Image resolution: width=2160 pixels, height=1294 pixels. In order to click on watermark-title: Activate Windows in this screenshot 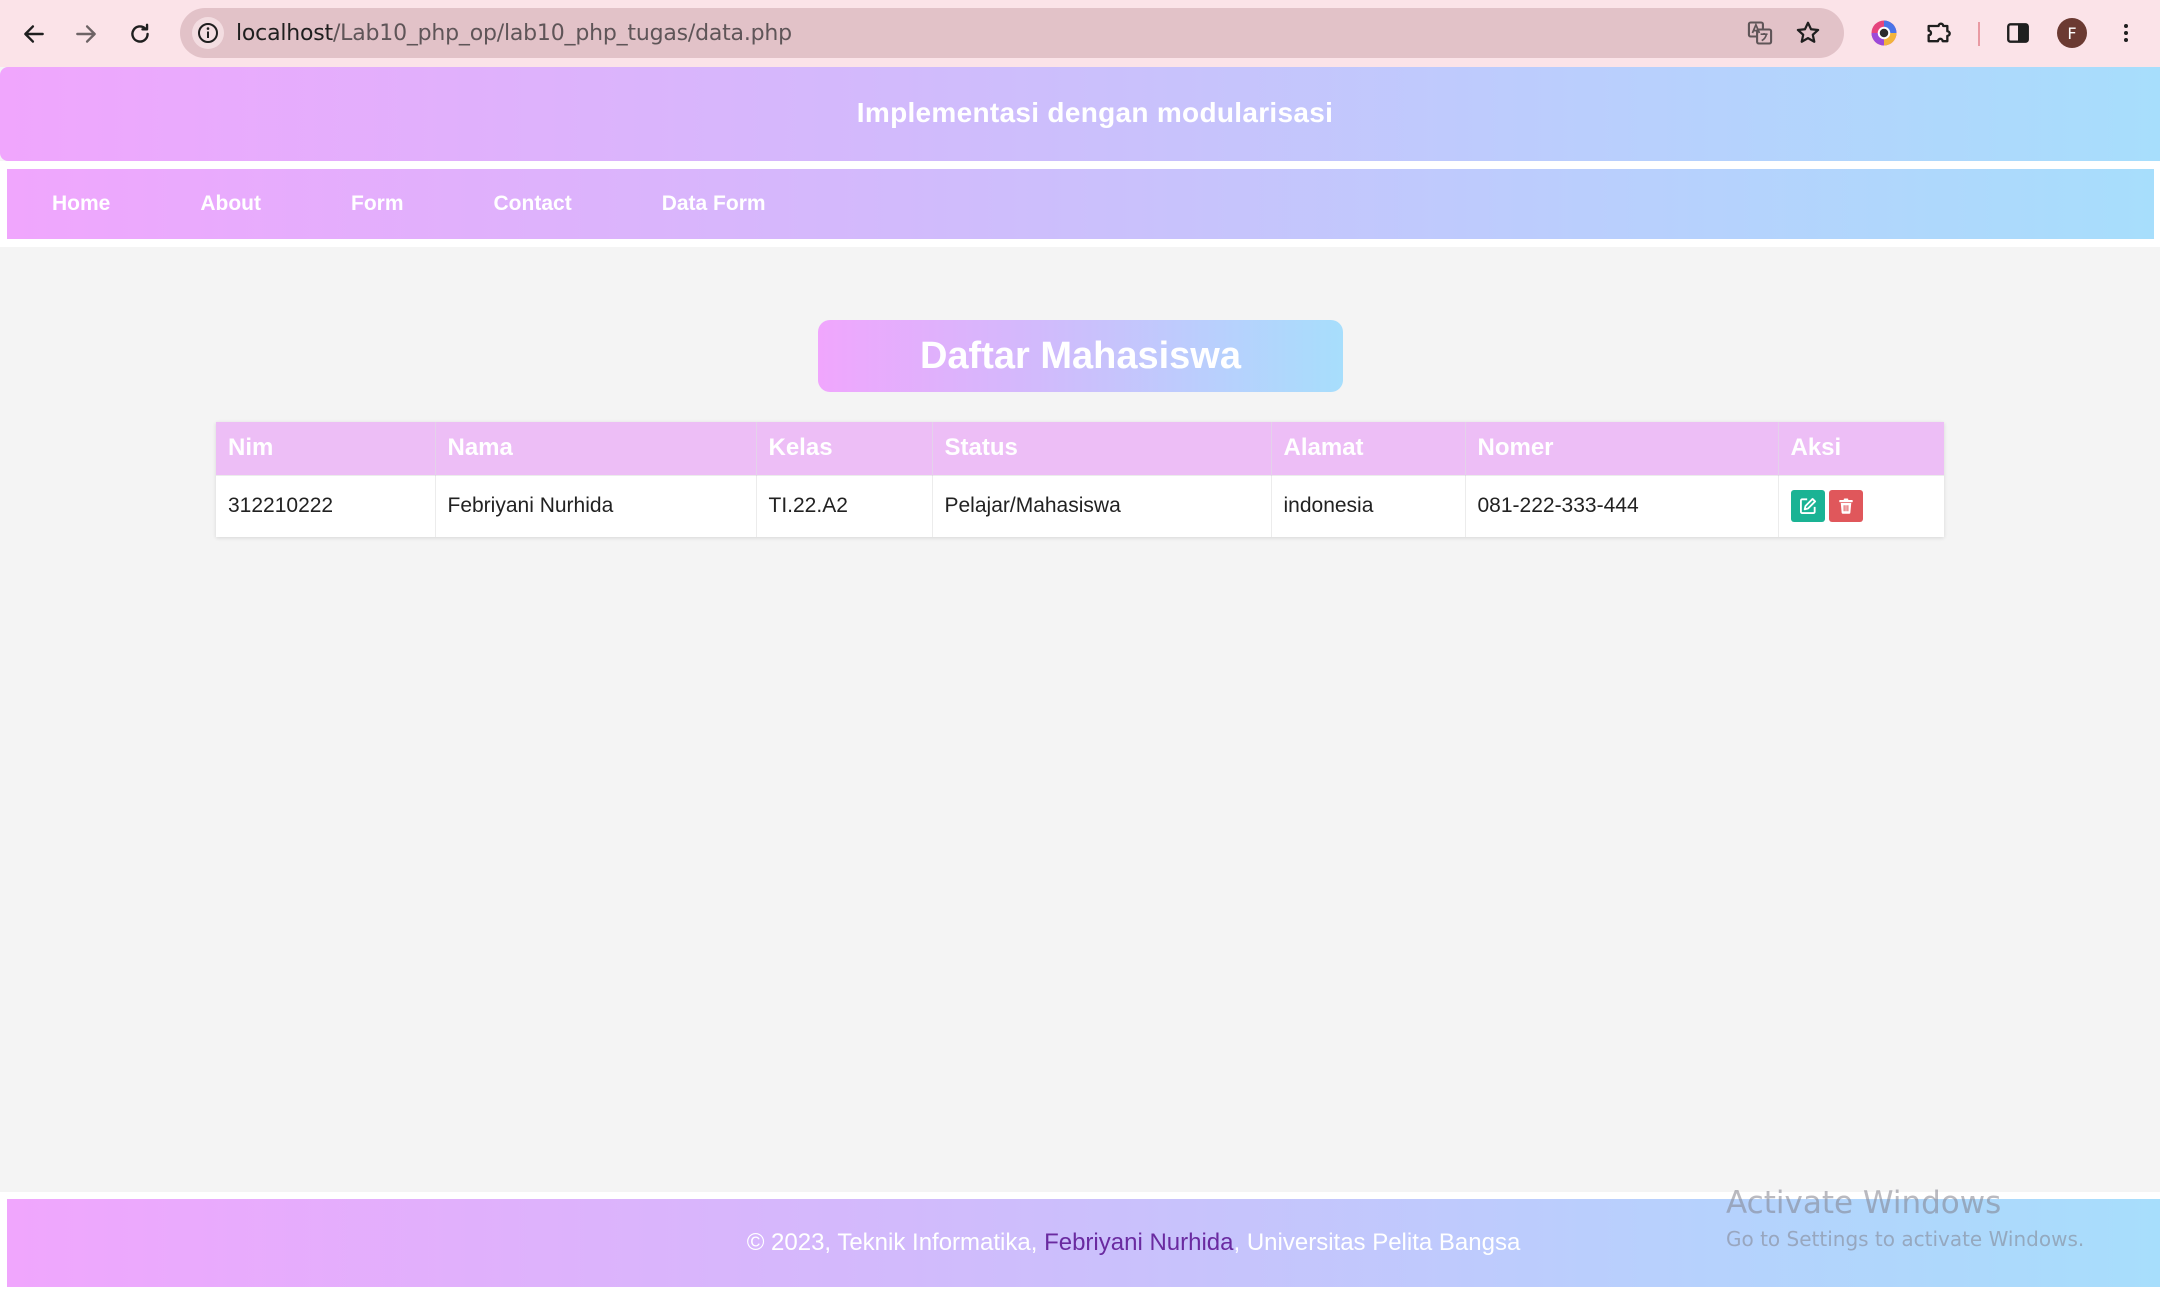, I will do `click(1864, 1203)`.